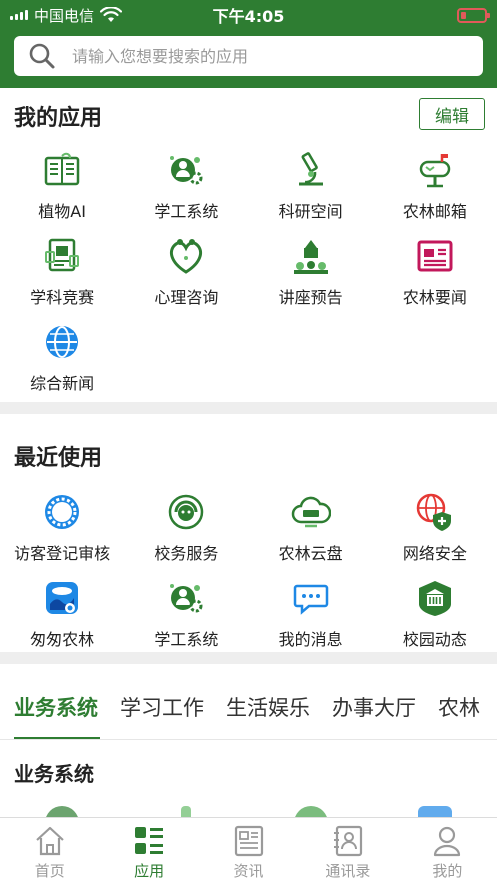 This screenshot has height=883, width=497. I want to click on nav-label: 我的, so click(447, 871).